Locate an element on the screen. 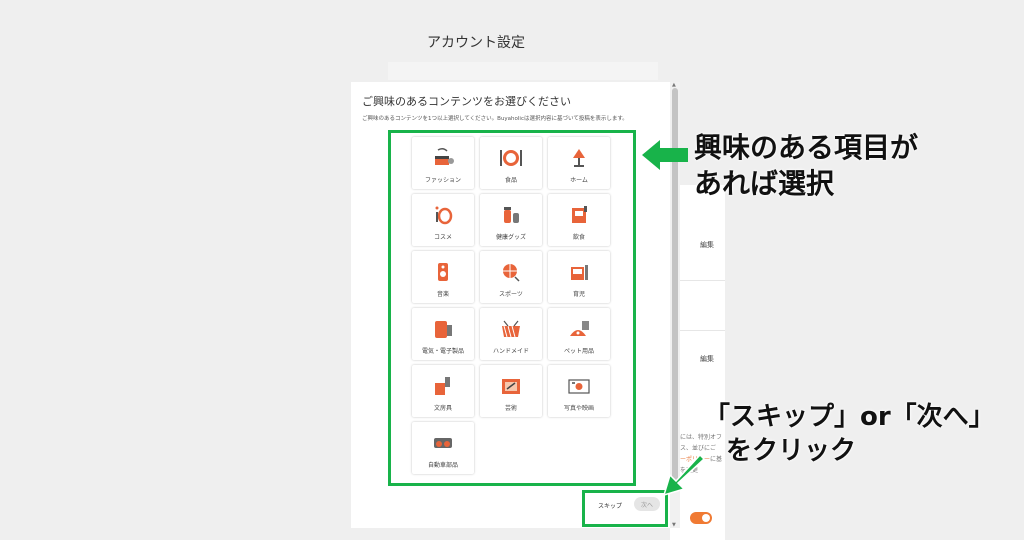 The image size is (1024, 540). scroll-down-arrow-icon: ▼ is located at coordinates (674, 525).